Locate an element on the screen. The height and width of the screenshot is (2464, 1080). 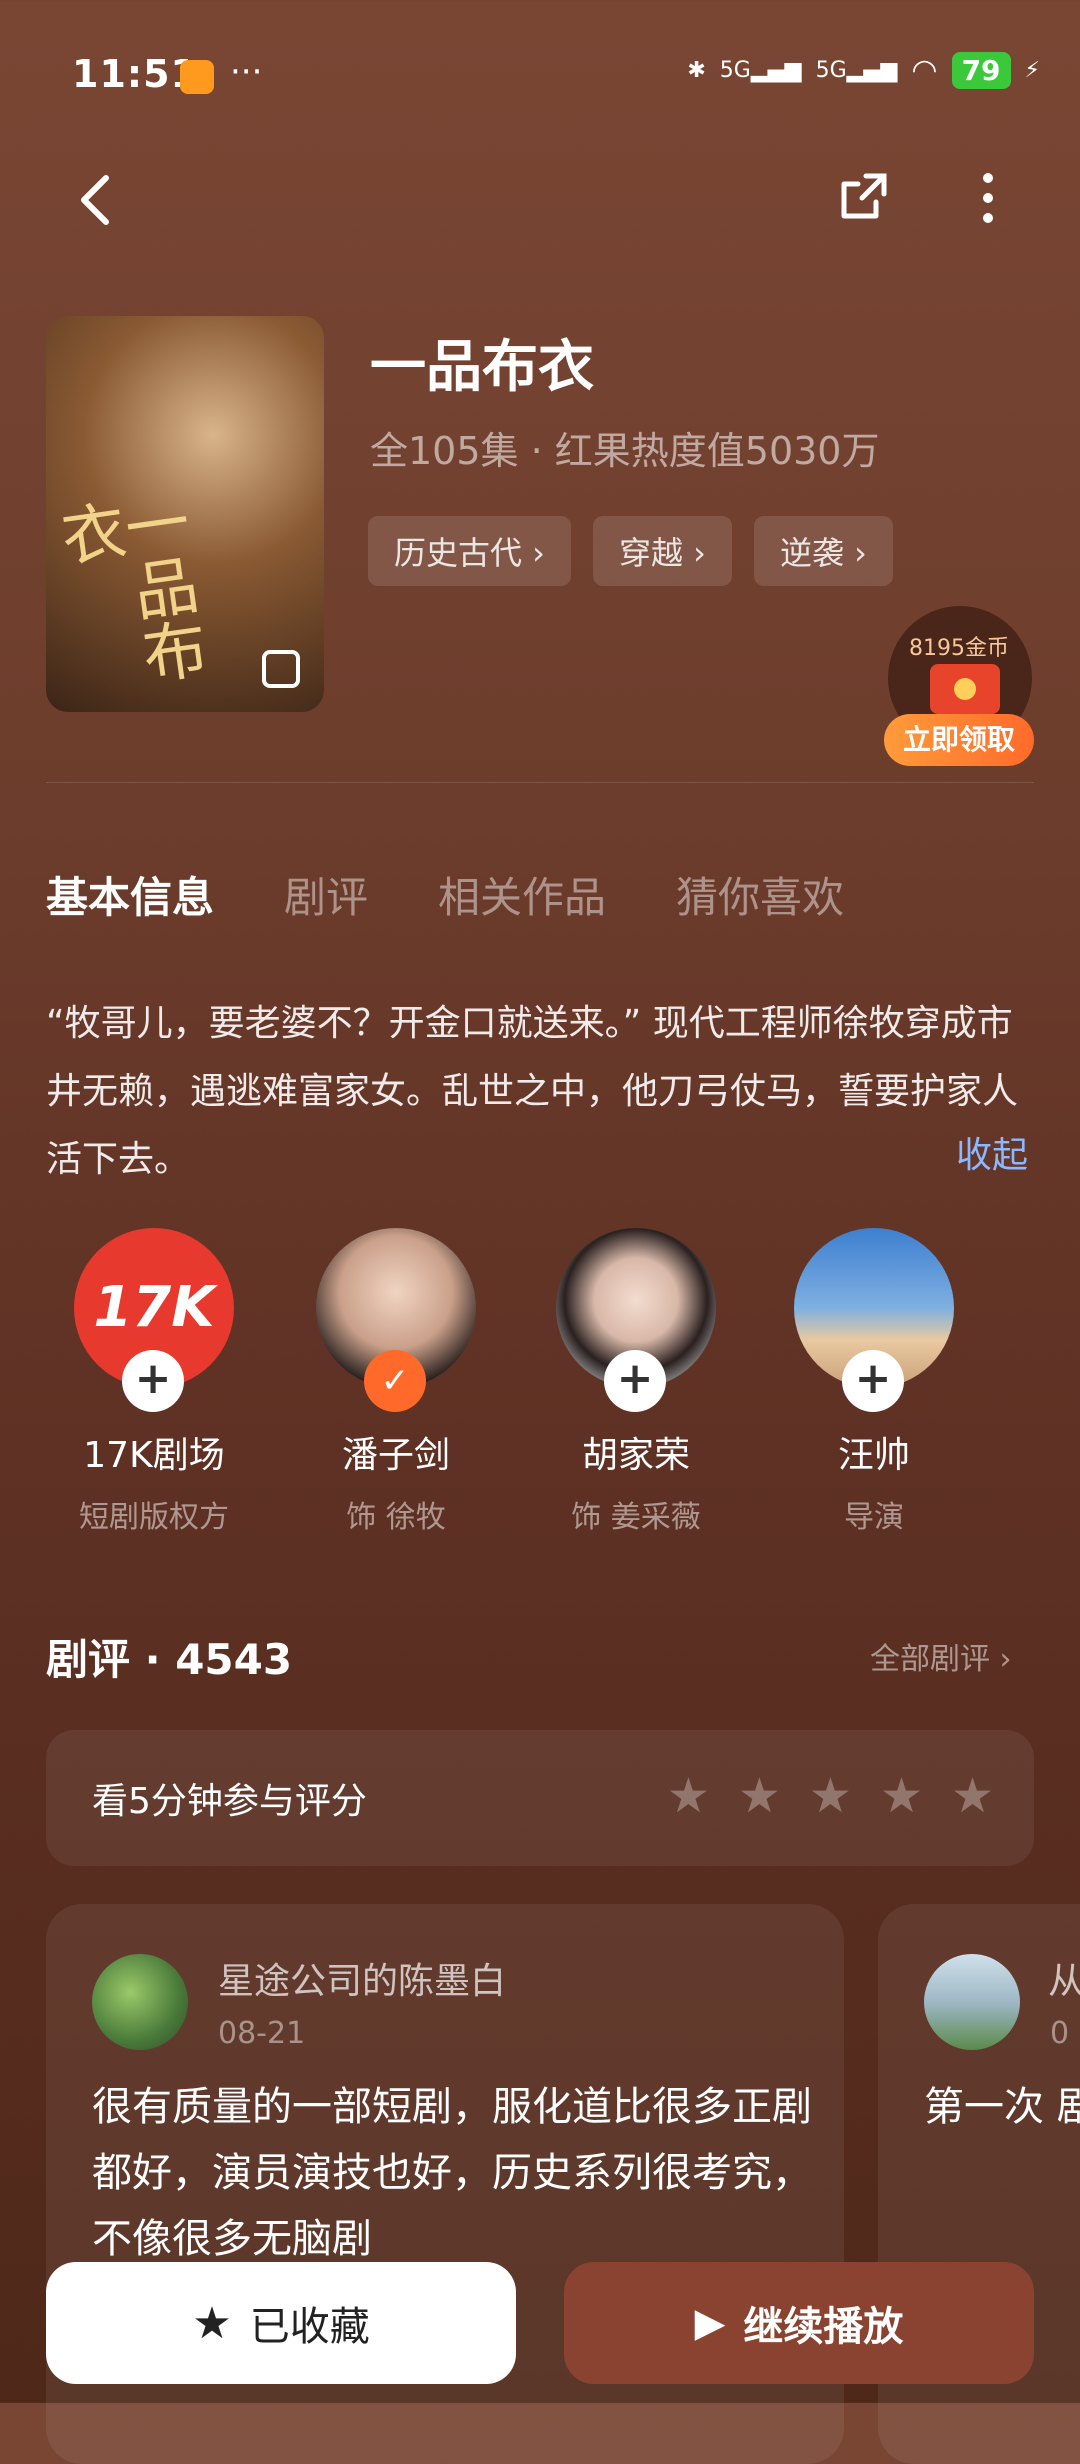
cast-name: 潘子剑 is located at coordinates (395, 1455).